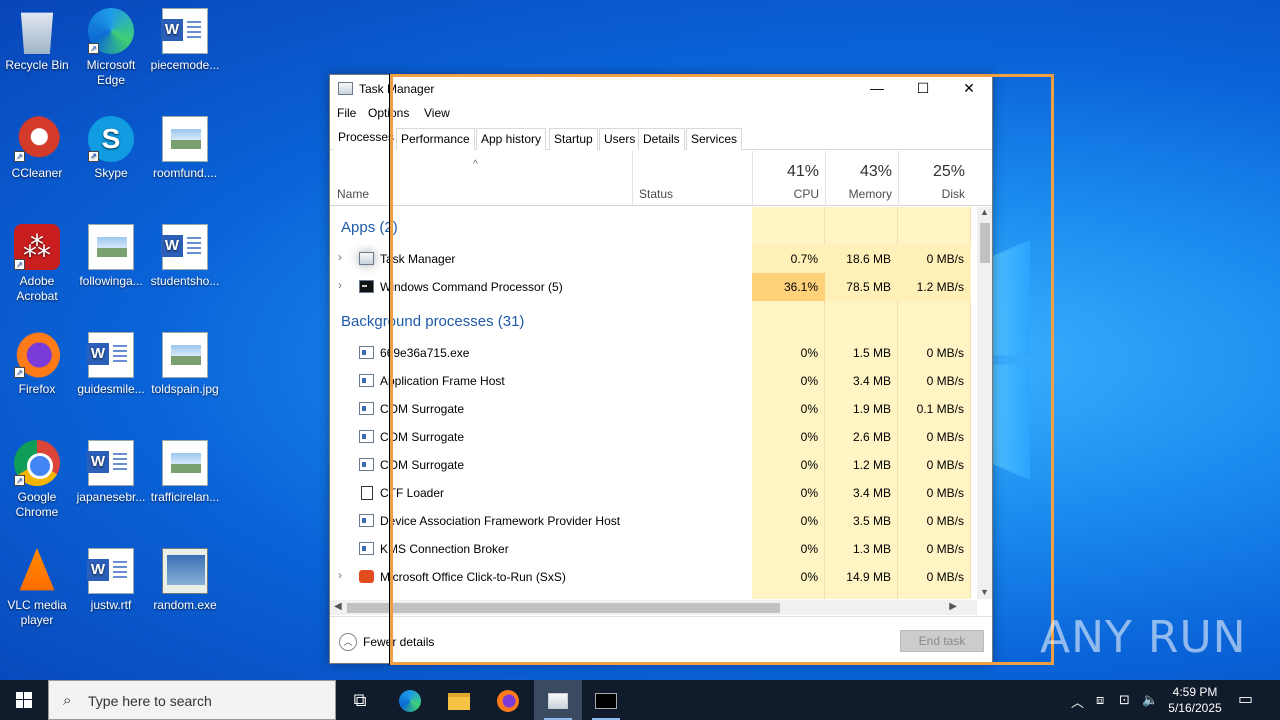 The image size is (1280, 720). I want to click on desktop-icon-ccleaner: ↗ CCleaner, so click(37, 148).